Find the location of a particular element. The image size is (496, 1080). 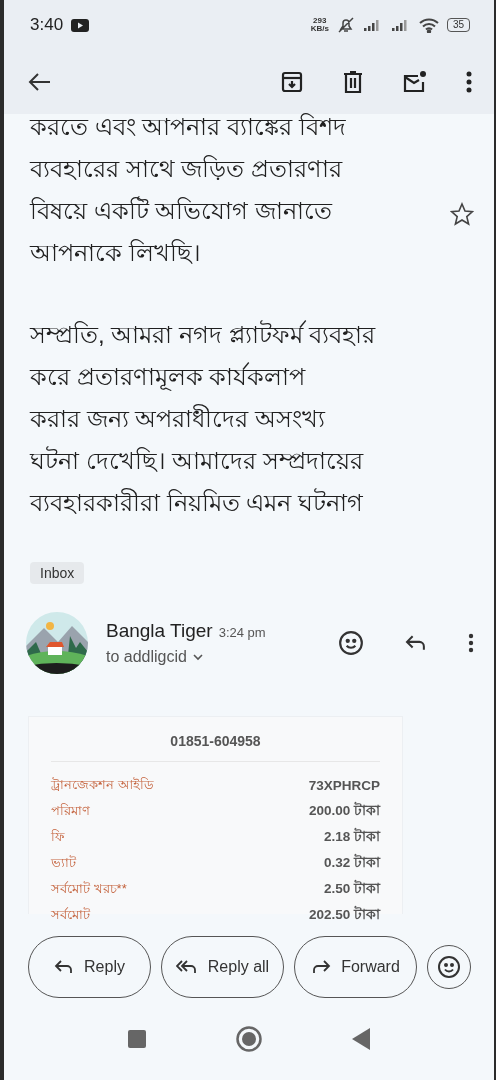

receipt-value: 202.50 টাকা is located at coordinates (344, 914).